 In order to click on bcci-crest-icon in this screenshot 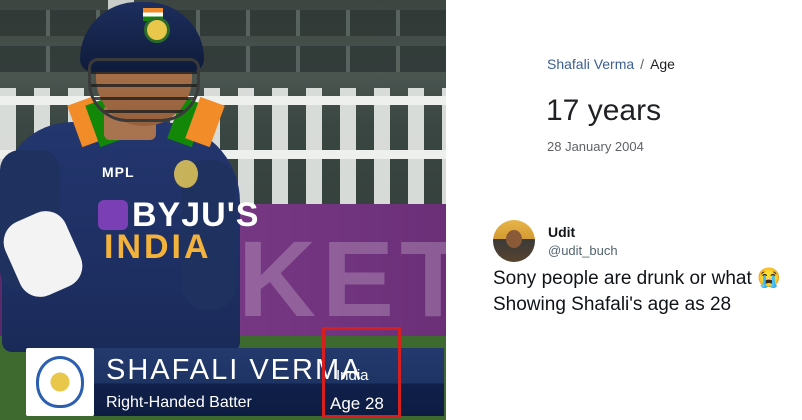, I will do `click(60, 382)`.